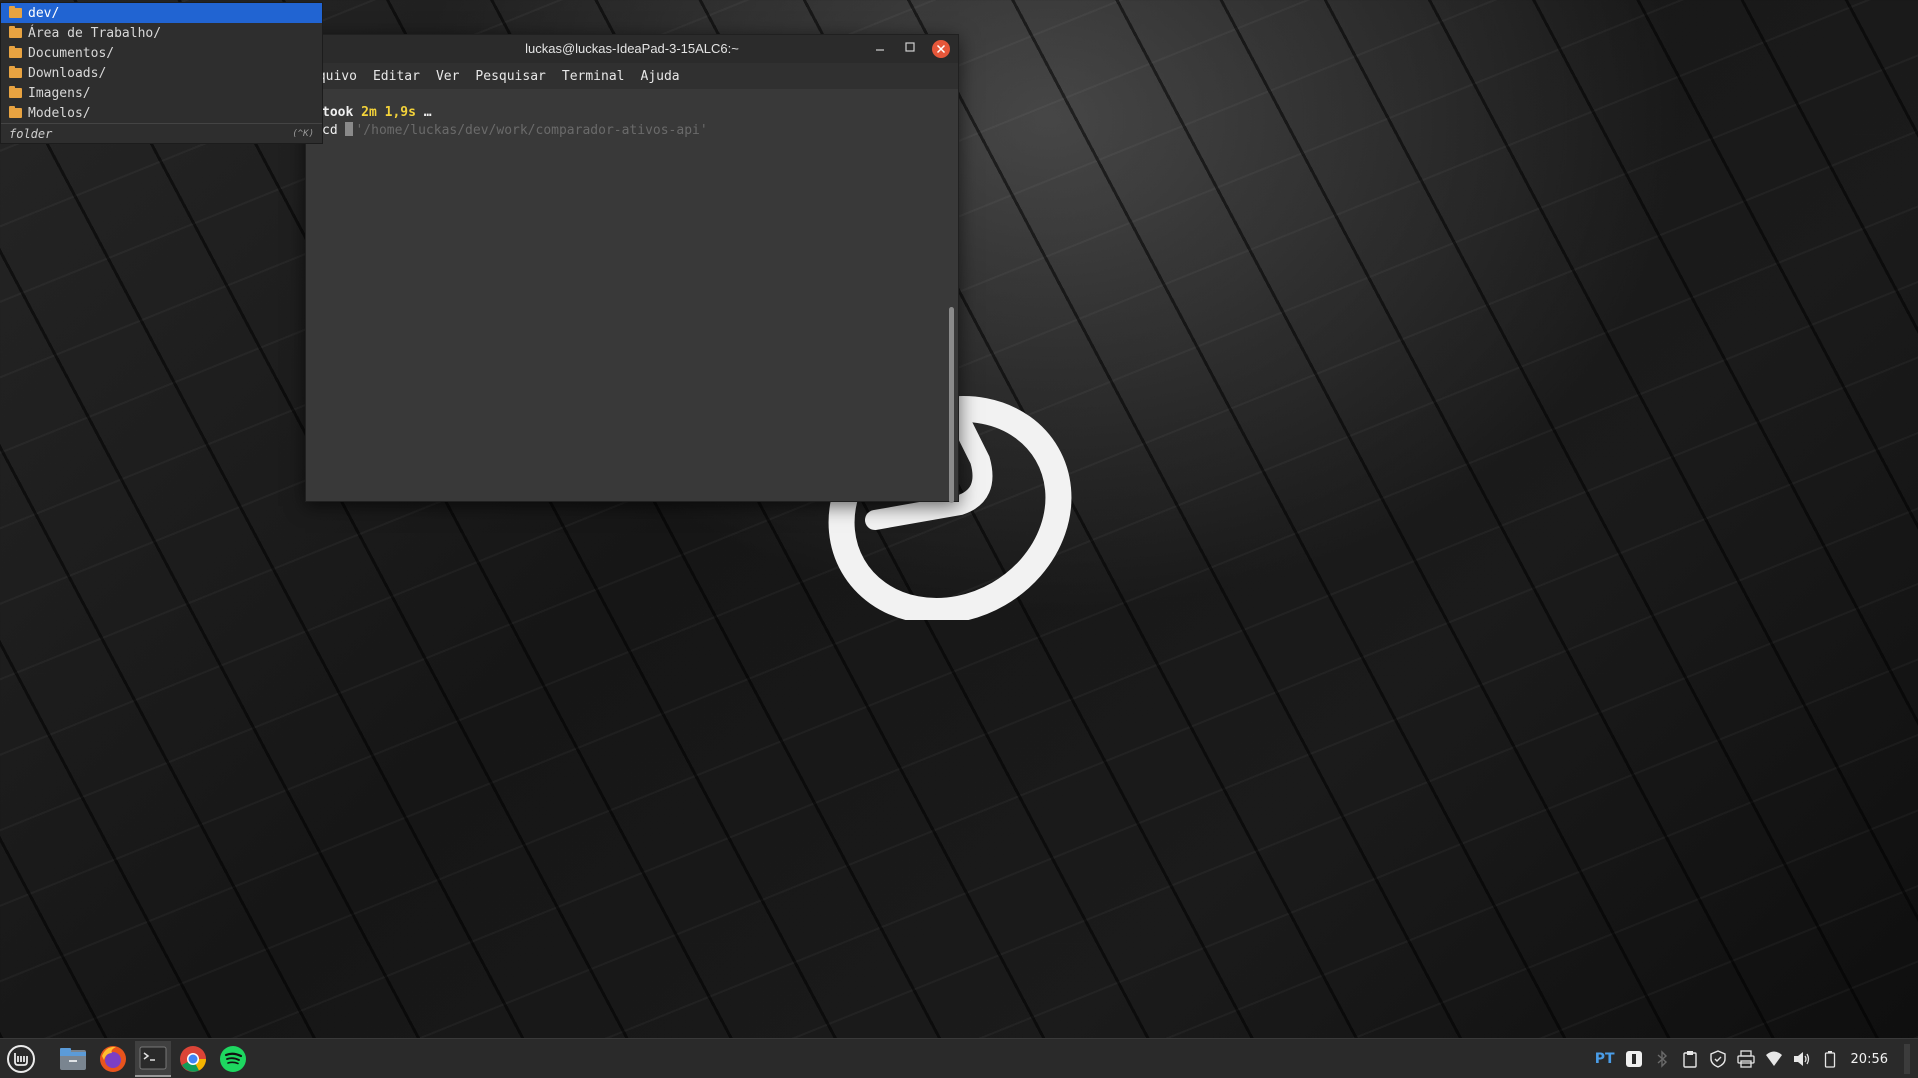 Image resolution: width=1918 pixels, height=1078 pixels. I want to click on clipboard-tray-button, so click(1690, 1059).